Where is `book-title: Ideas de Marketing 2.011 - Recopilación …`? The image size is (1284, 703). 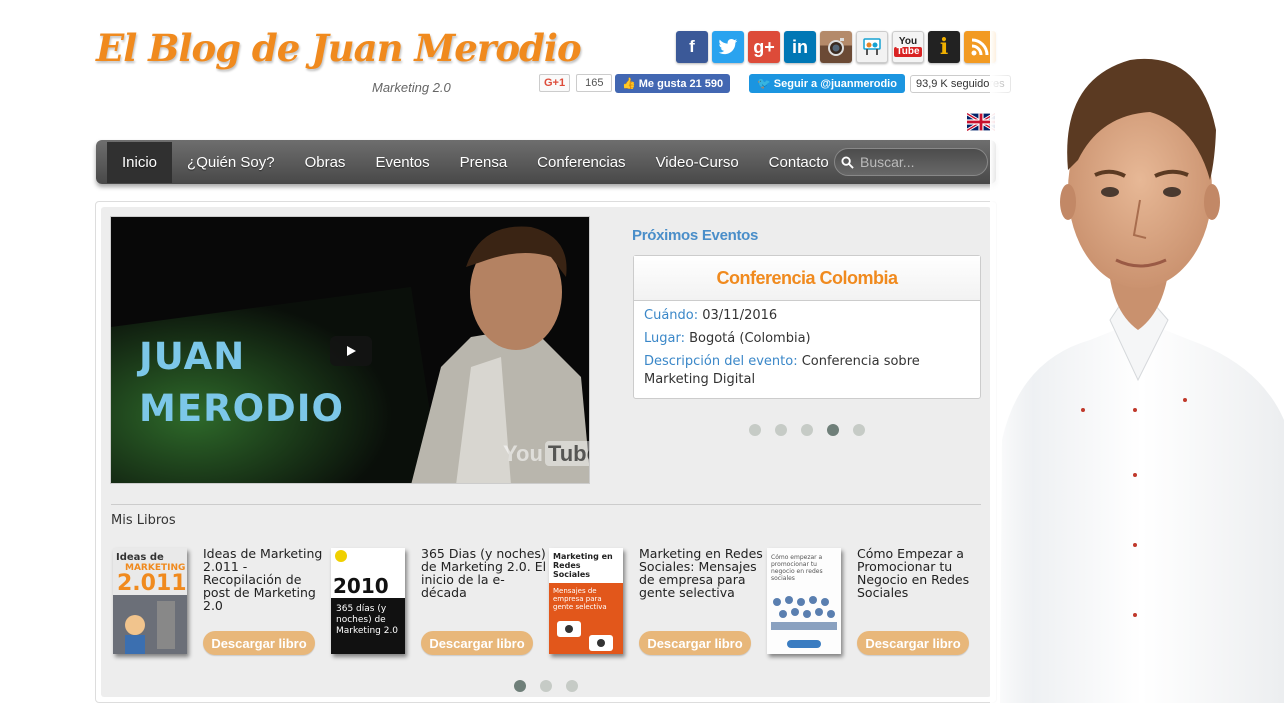 book-title: Ideas de Marketing 2.011 - Recopilación … is located at coordinates (266, 579).